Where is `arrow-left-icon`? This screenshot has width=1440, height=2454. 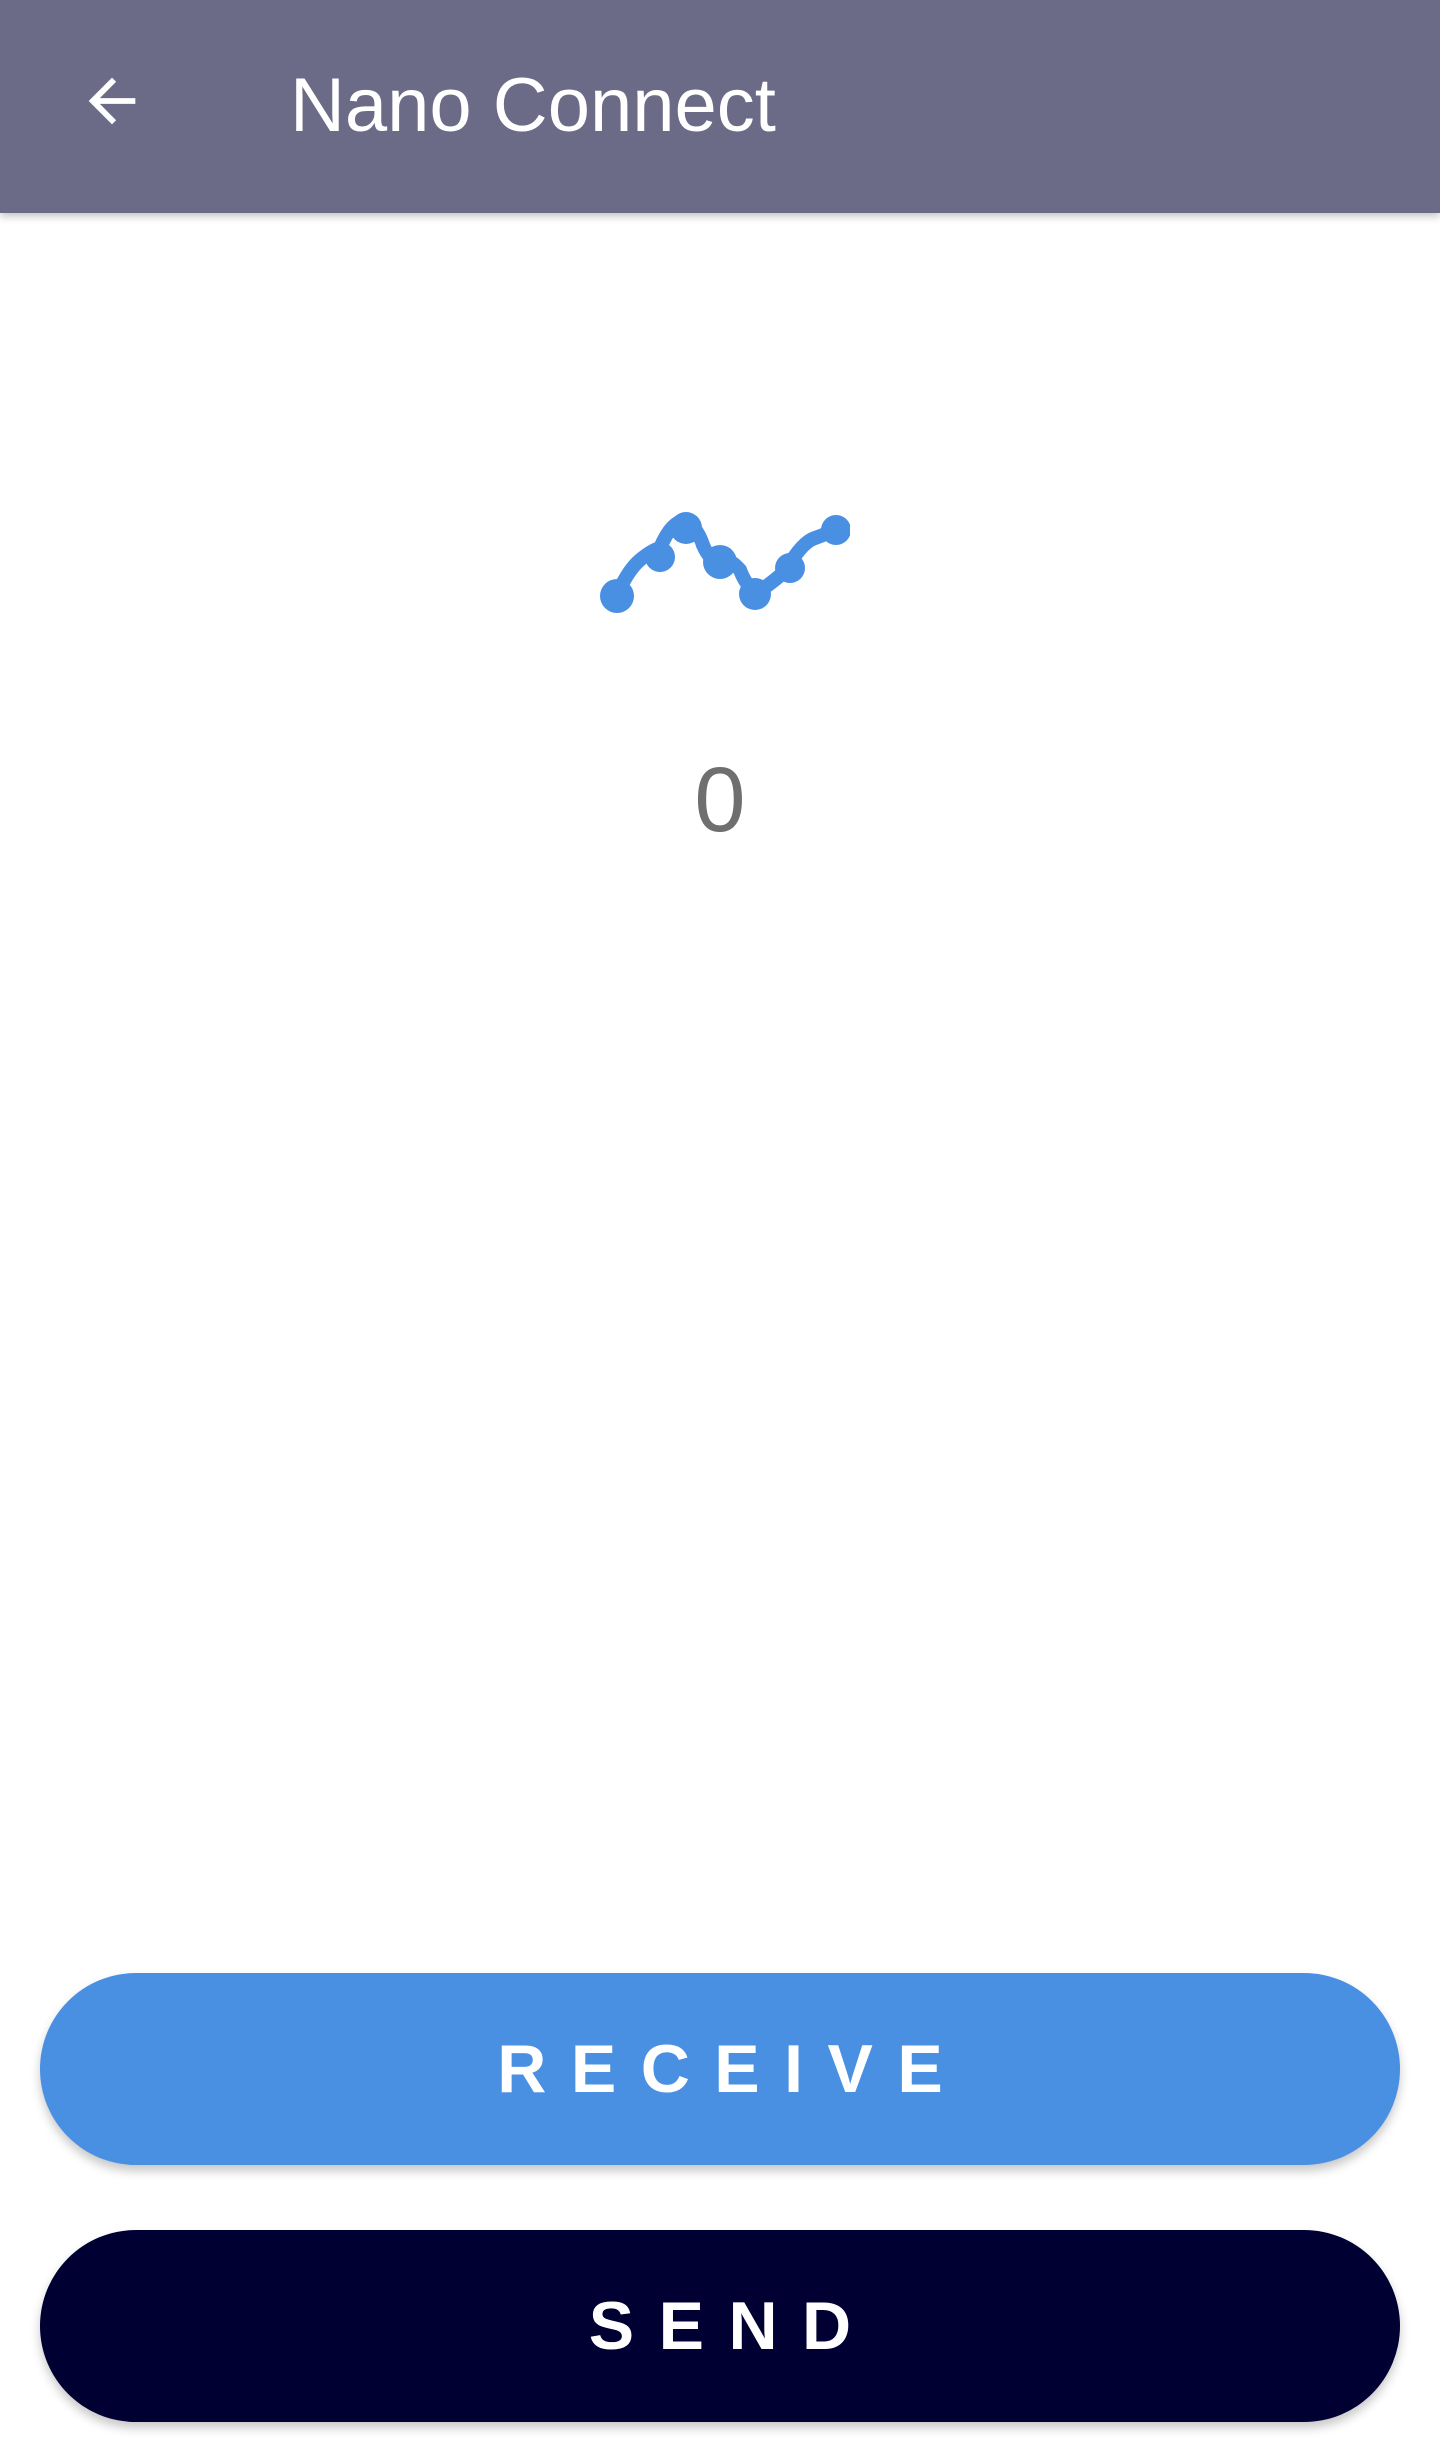
arrow-left-icon is located at coordinates (112, 101).